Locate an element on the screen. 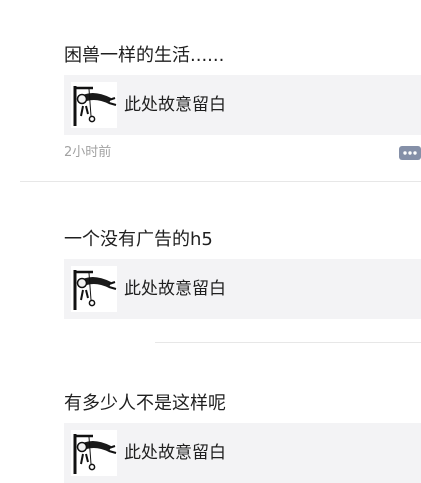 The width and height of the screenshot is (421, 483). post-text: 有多少人不是这样呢 is located at coordinates (145, 403).